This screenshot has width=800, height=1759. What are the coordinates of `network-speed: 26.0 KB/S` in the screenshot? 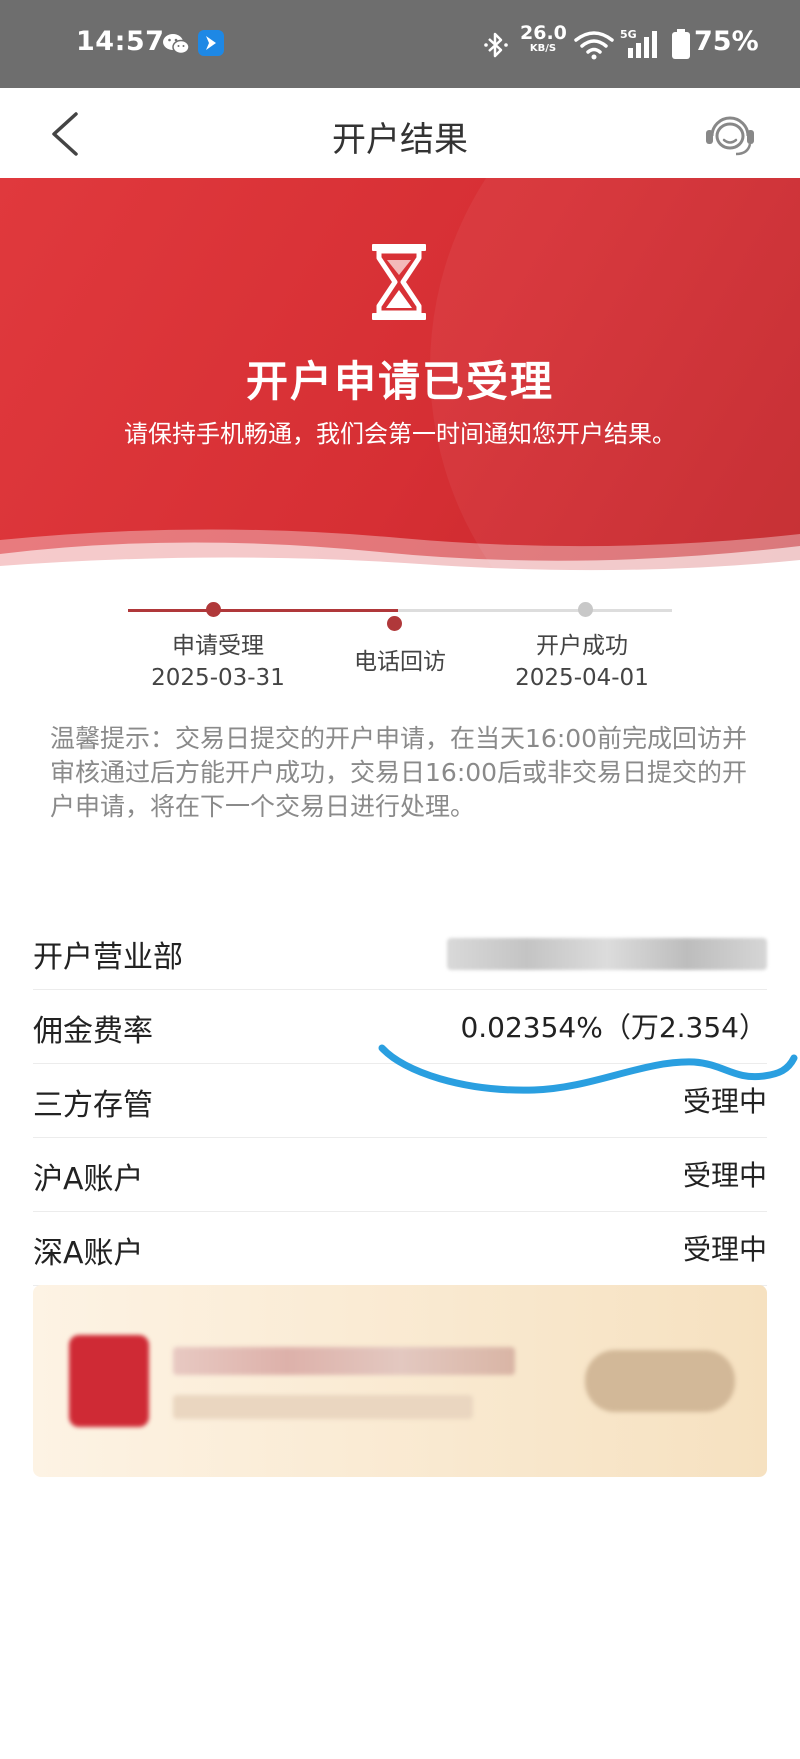 It's located at (543, 38).